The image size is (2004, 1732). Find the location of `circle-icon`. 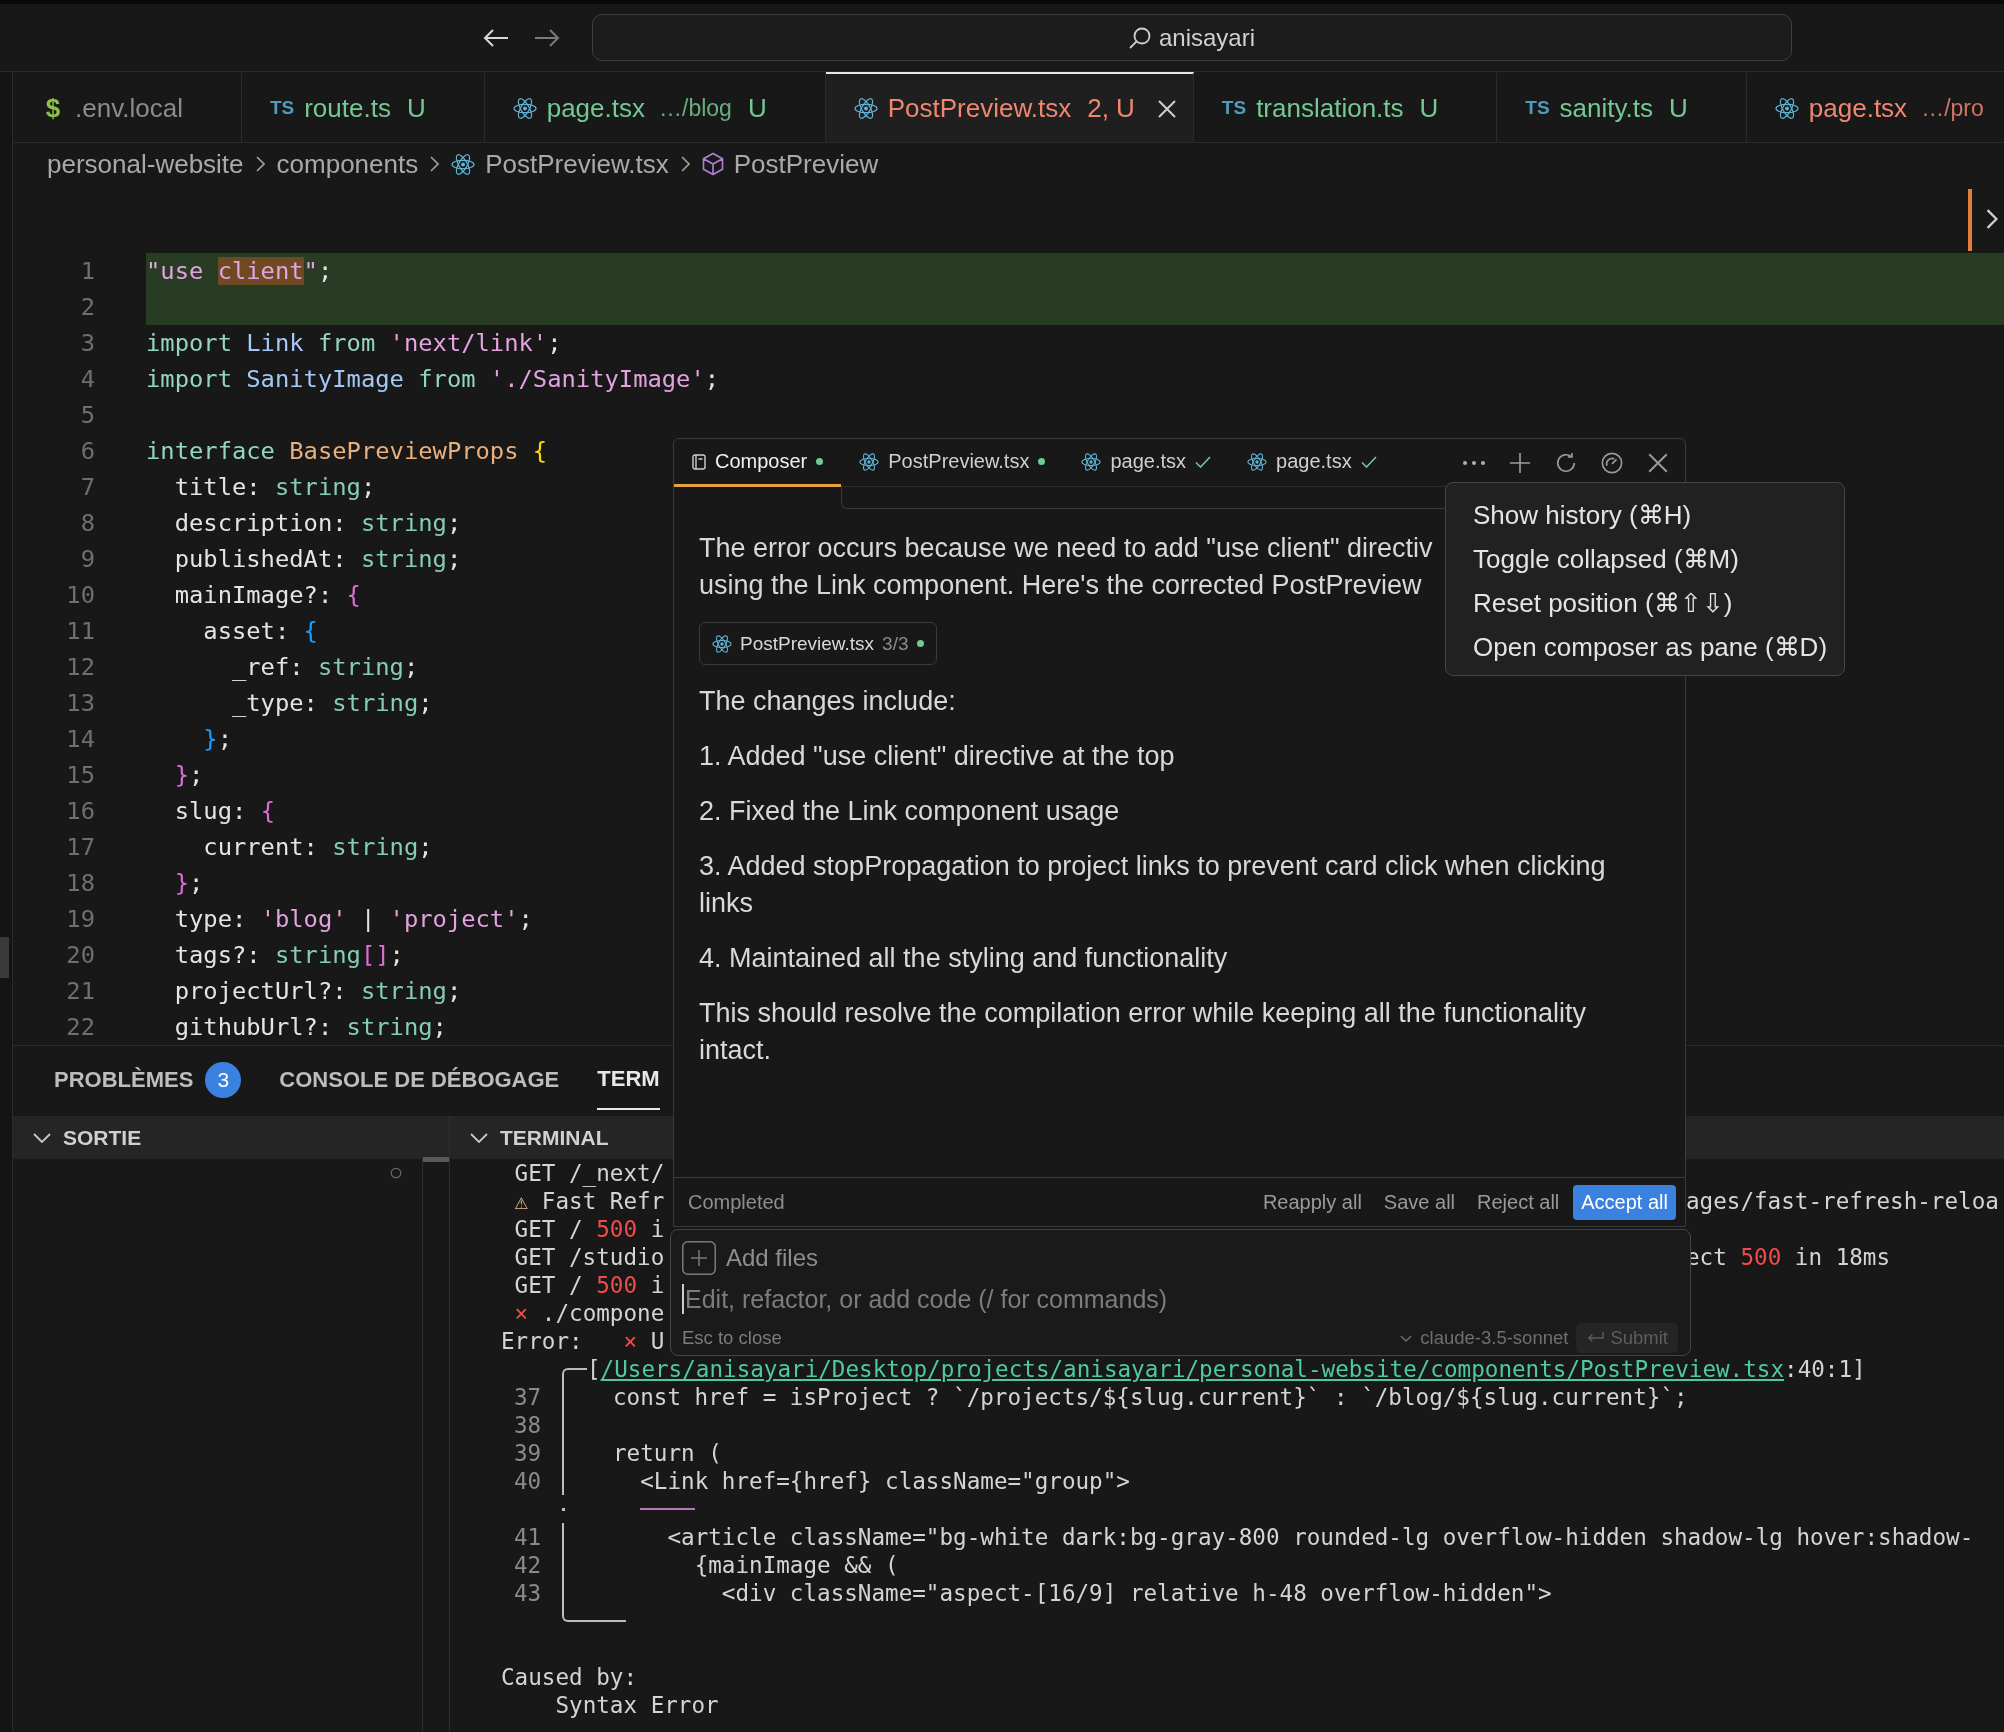

circle-icon is located at coordinates (396, 1173).